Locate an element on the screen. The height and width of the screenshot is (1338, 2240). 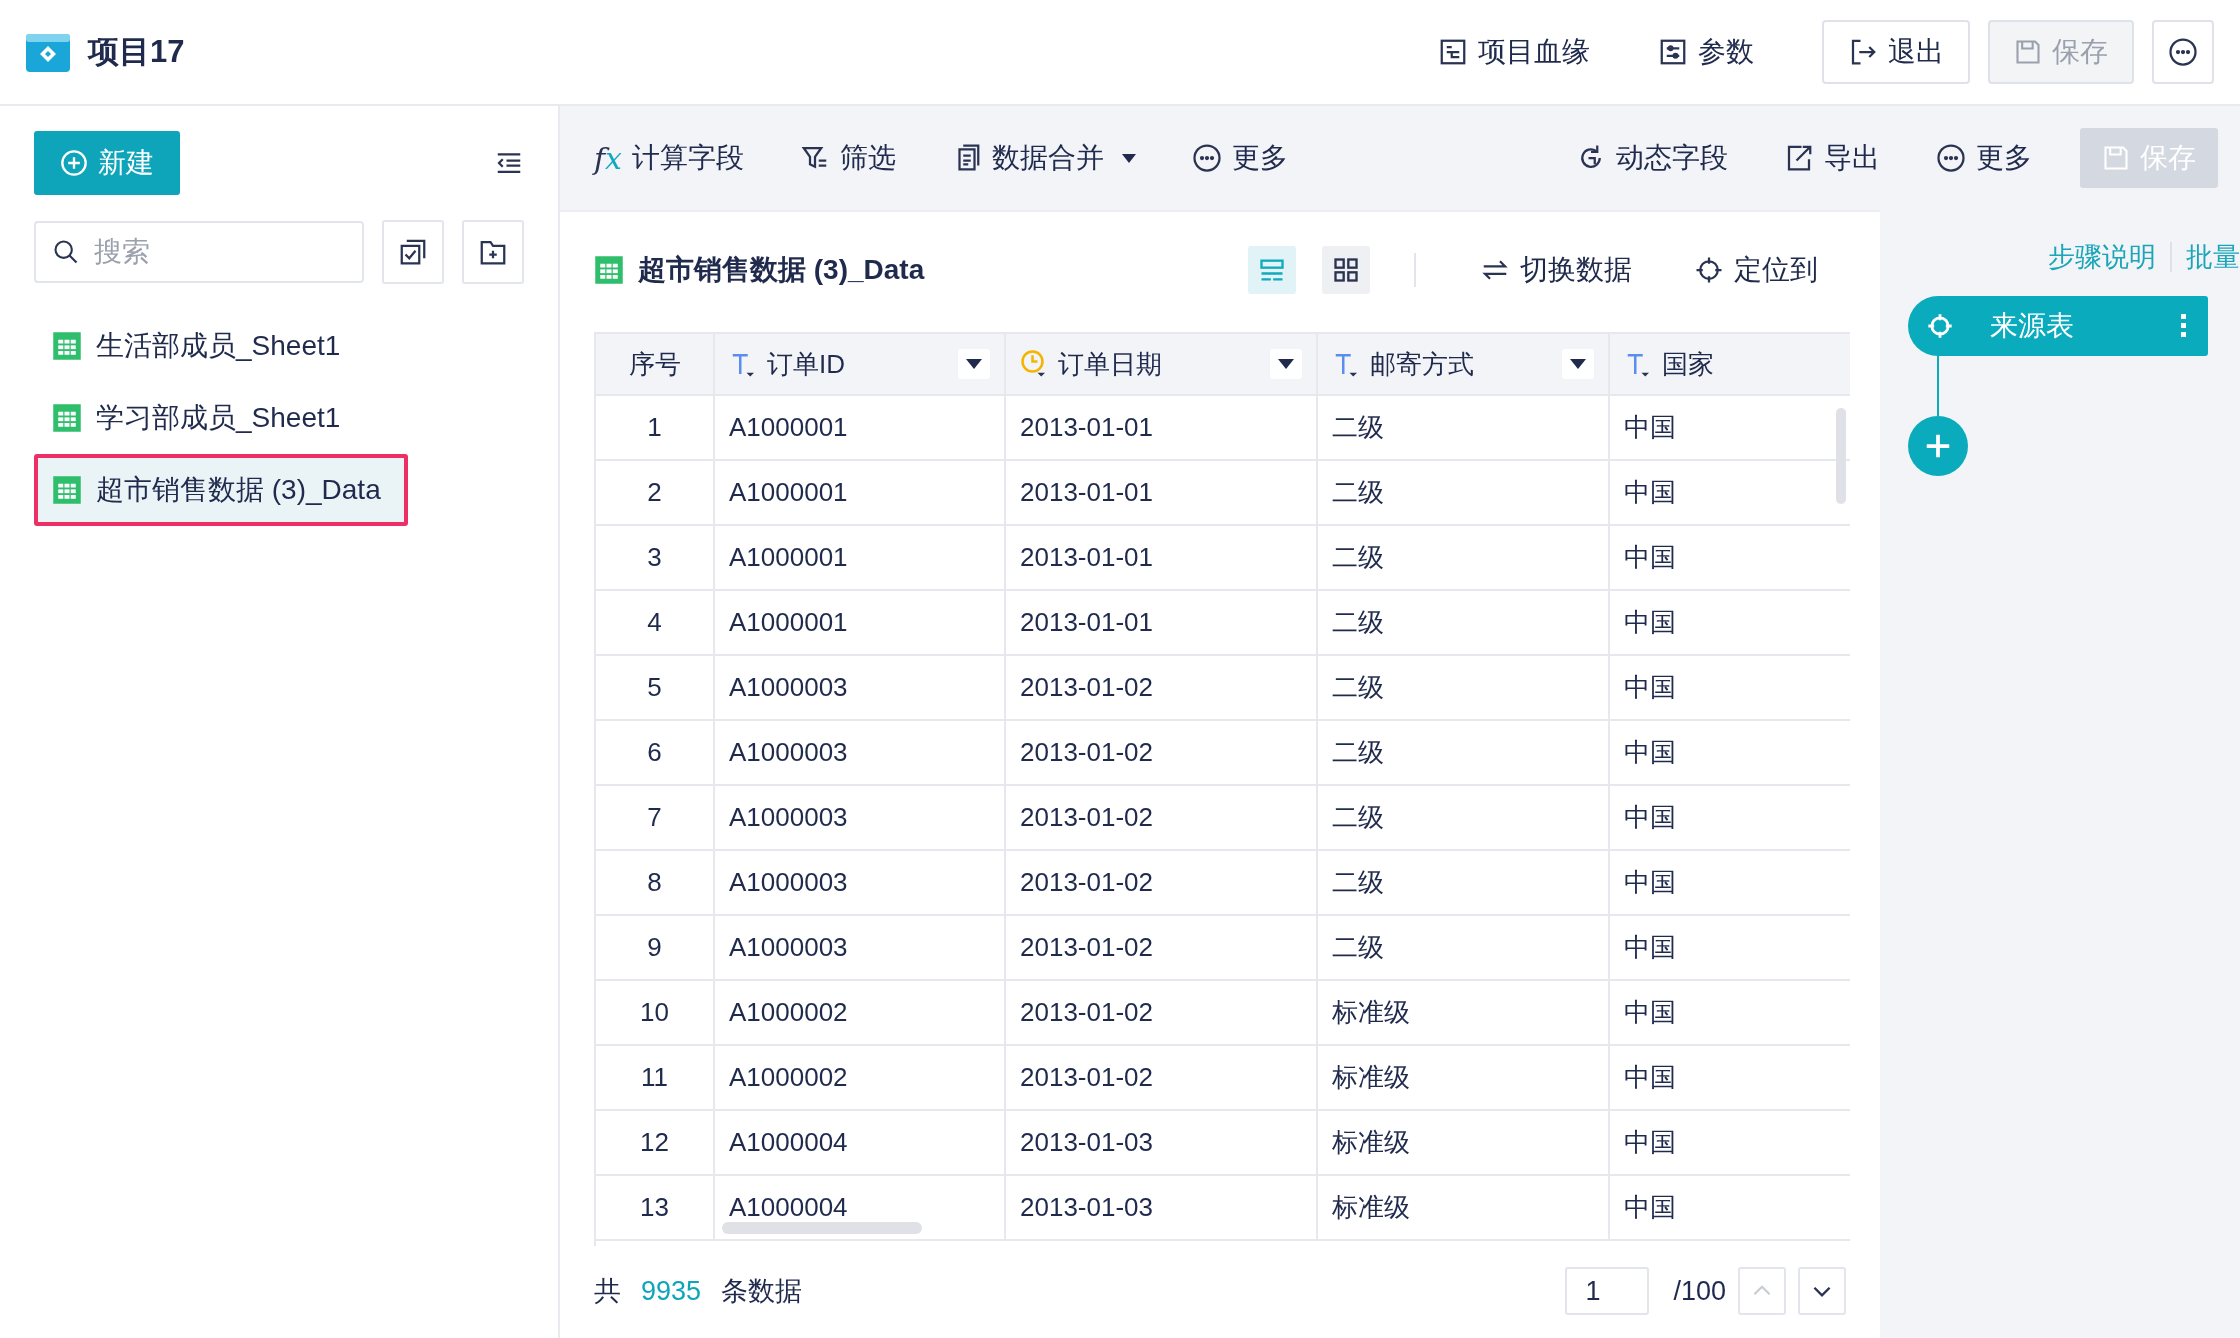
toolbar-button: 导出 is located at coordinates (1832, 158).